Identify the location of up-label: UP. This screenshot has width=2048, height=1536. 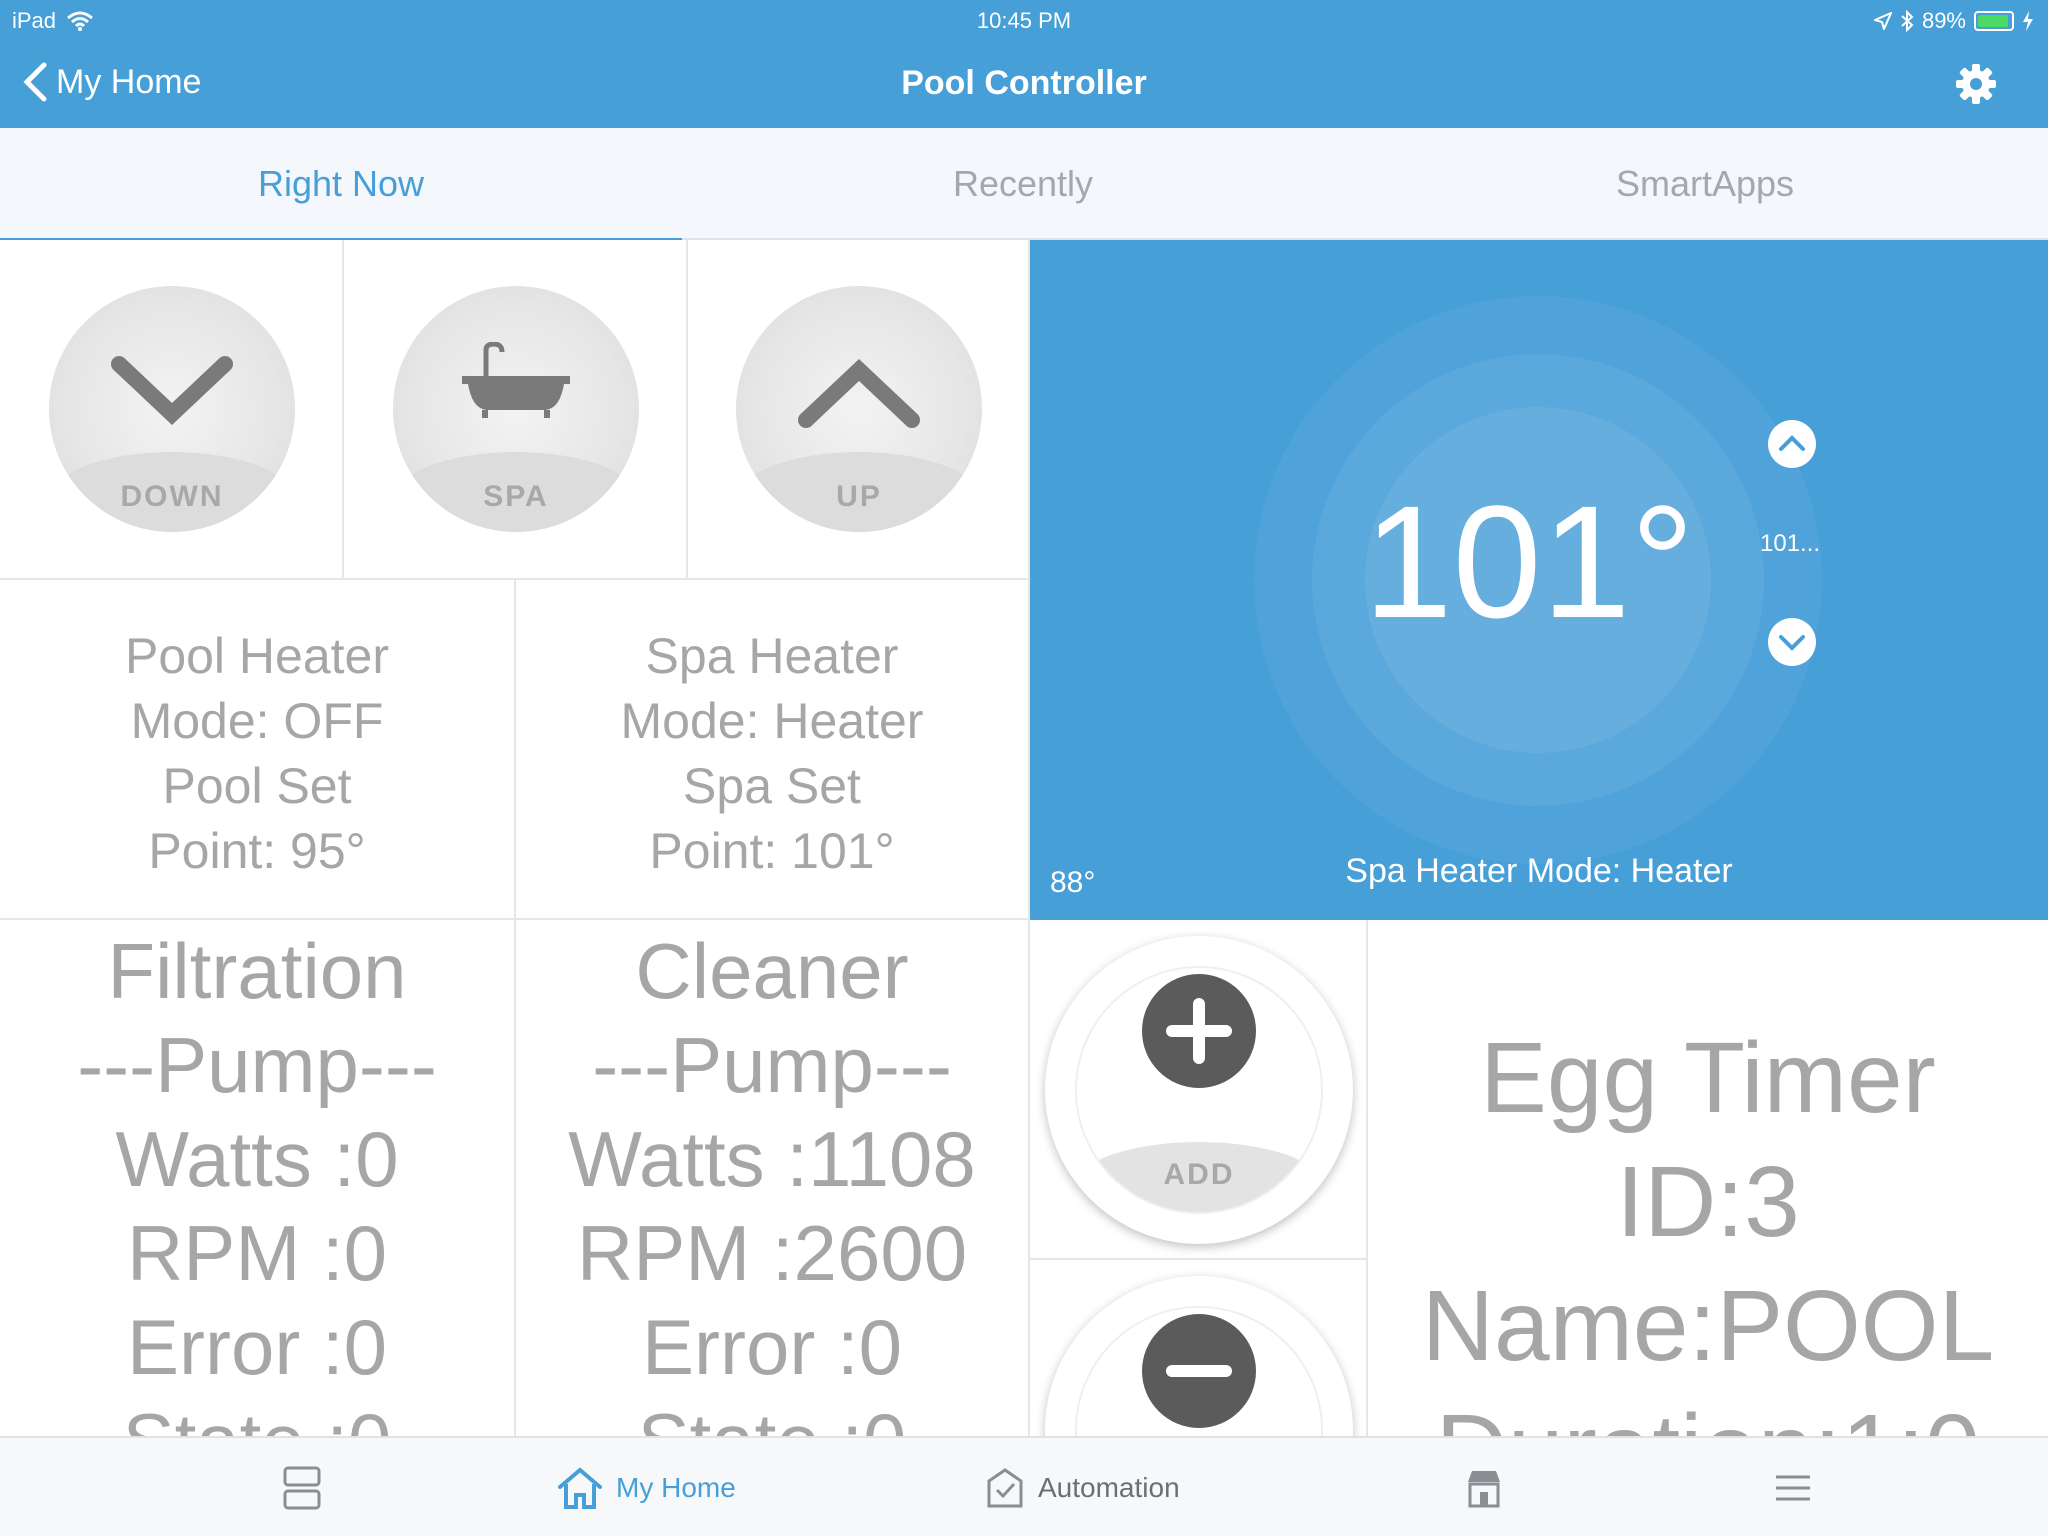
(859, 496).